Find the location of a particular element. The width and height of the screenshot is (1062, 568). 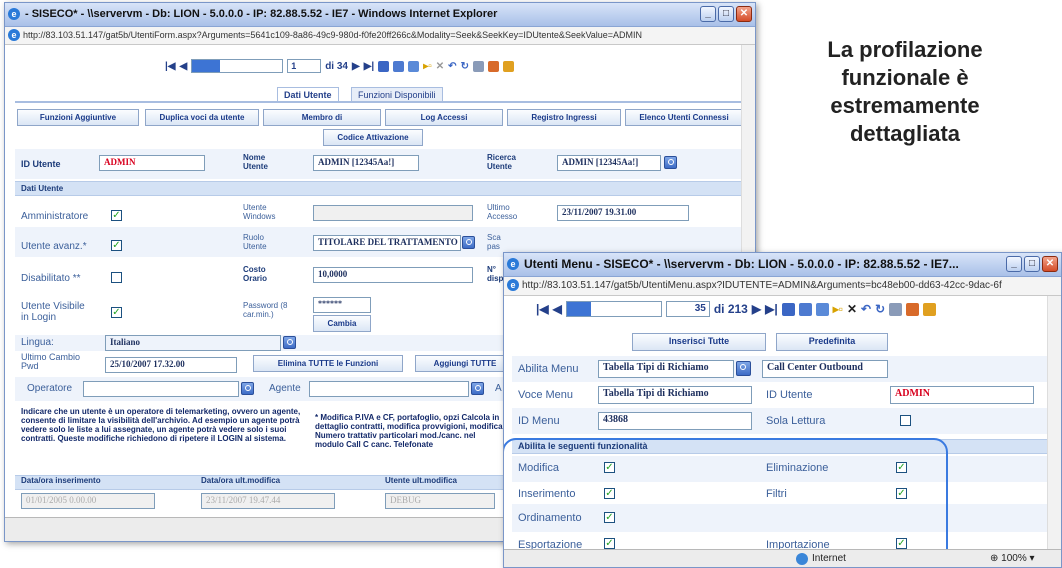

close-button: ✕ is located at coordinates (744, 14).